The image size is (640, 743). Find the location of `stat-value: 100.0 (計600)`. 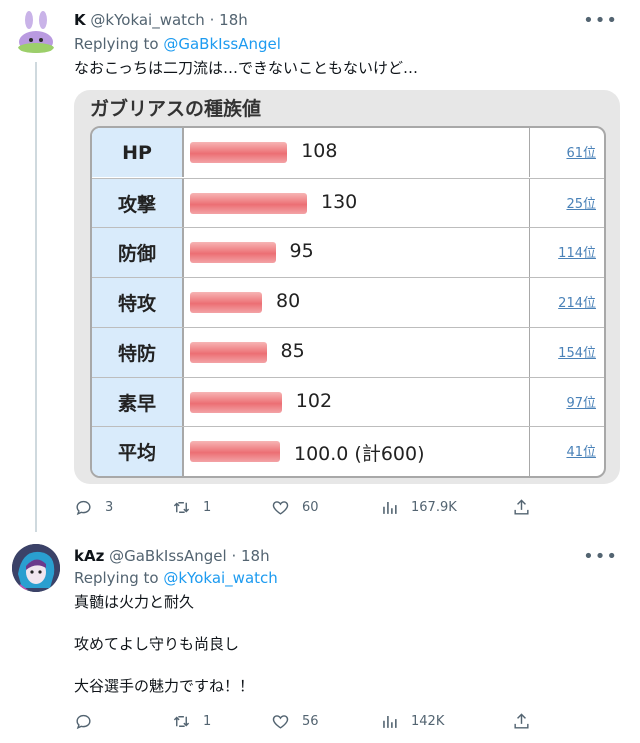

stat-value: 100.0 (計600) is located at coordinates (359, 454).